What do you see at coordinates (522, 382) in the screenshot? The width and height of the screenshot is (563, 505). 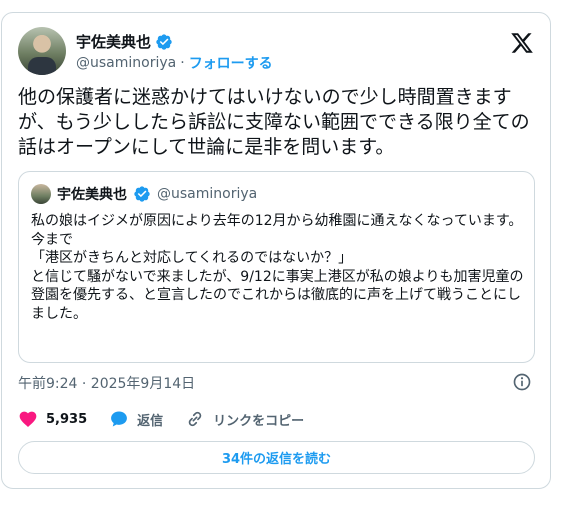 I see `info-icon` at bounding box center [522, 382].